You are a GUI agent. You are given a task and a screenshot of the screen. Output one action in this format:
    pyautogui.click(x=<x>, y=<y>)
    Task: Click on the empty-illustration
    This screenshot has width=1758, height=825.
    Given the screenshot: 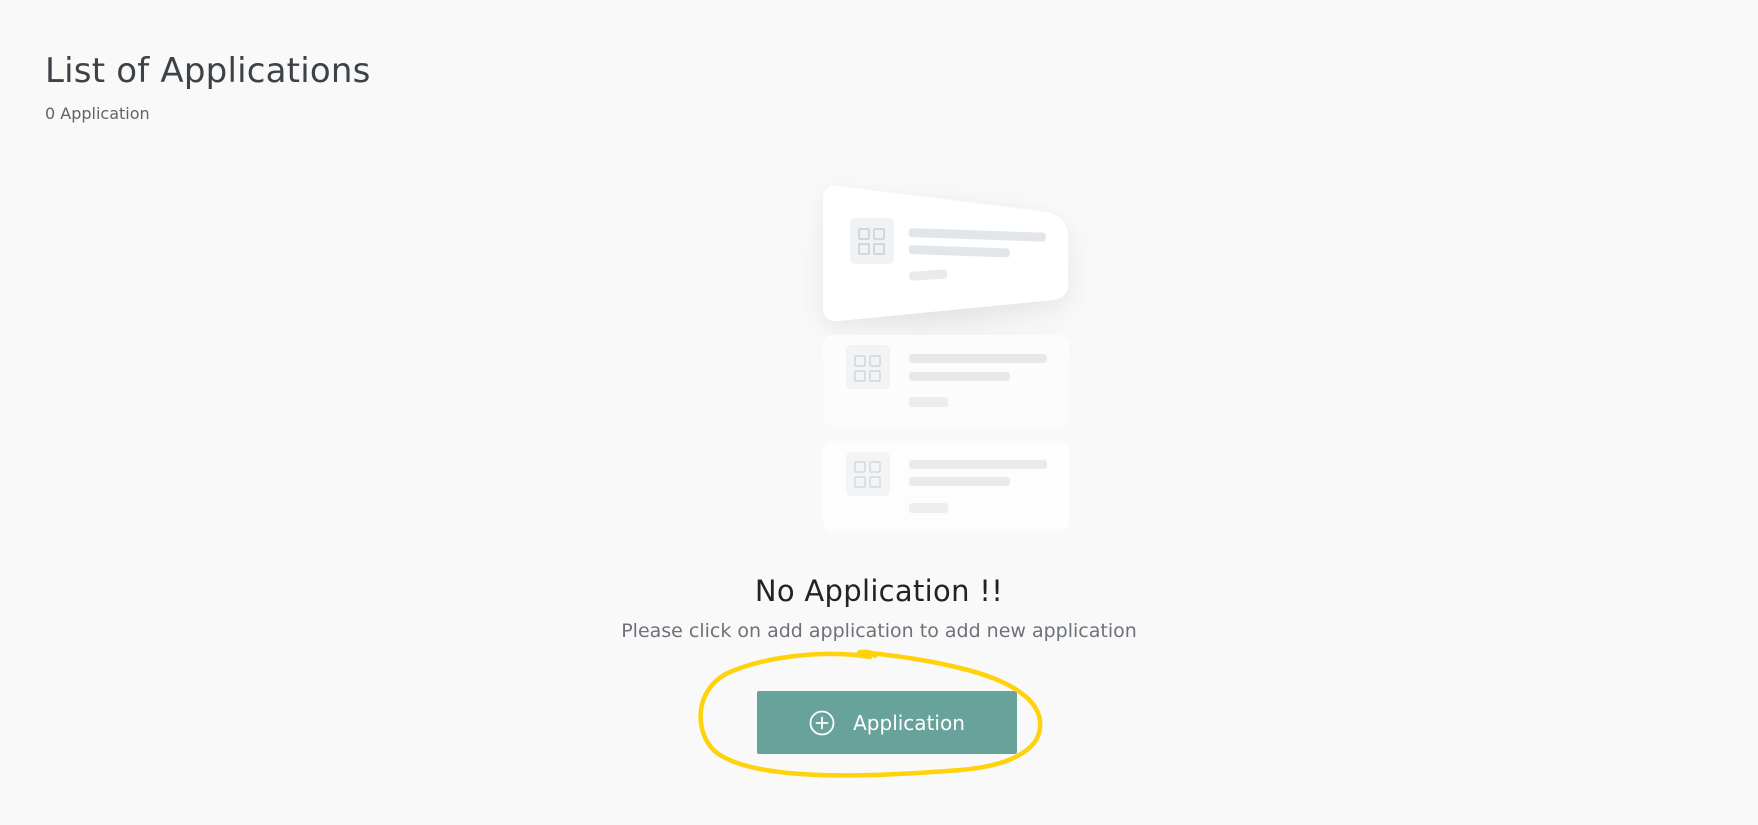 What is the action you would take?
    pyautogui.click(x=943, y=343)
    